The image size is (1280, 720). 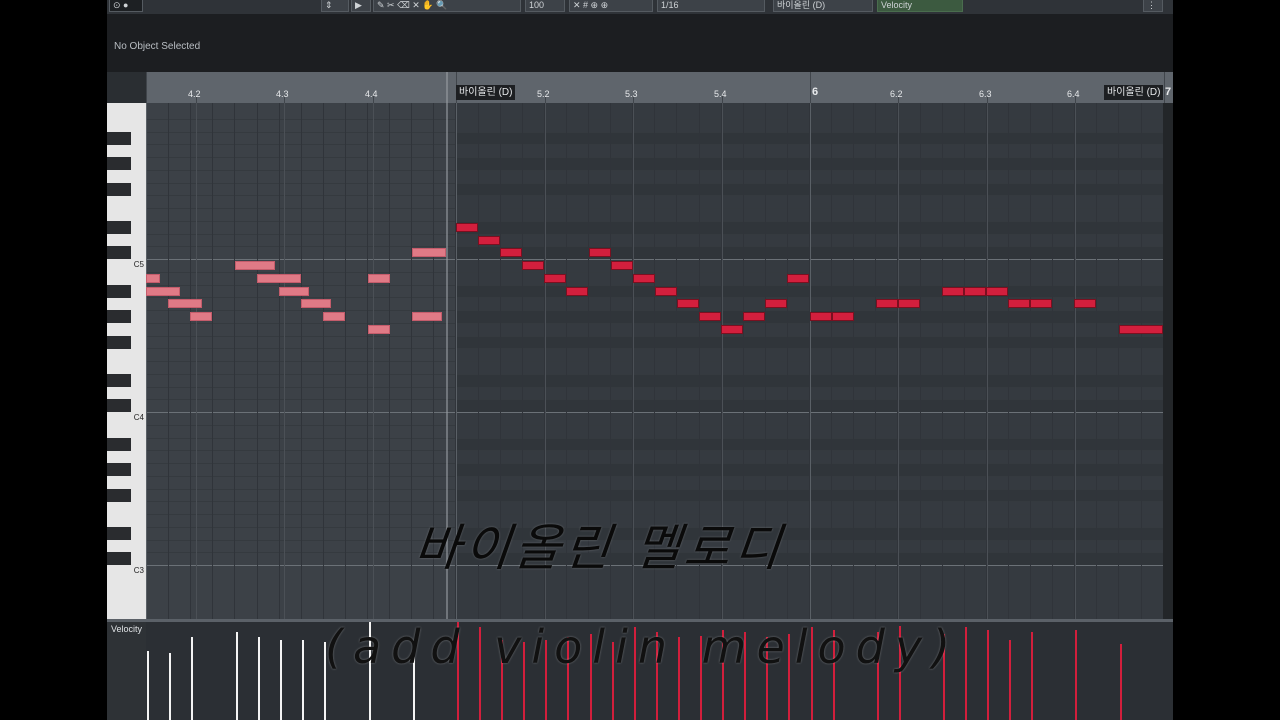 What do you see at coordinates (138, 417) in the screenshot?
I see `octave-label: C4` at bounding box center [138, 417].